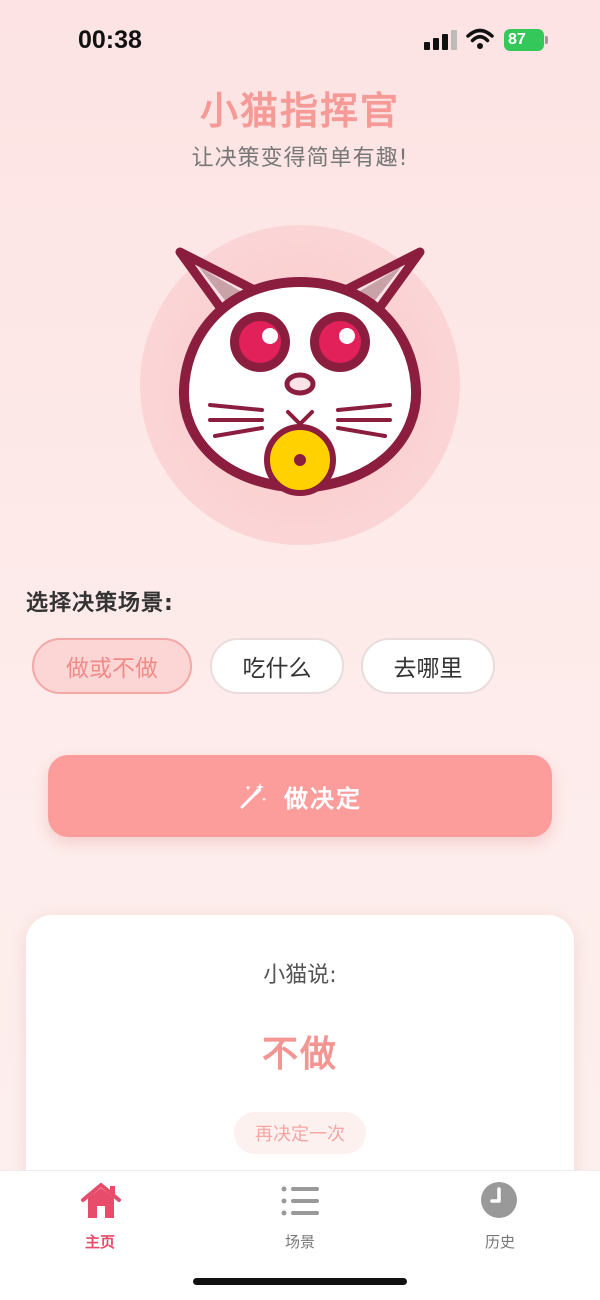 The height and width of the screenshot is (1300, 600). I want to click on decide-again-button: 再决定一次, so click(300, 1133).